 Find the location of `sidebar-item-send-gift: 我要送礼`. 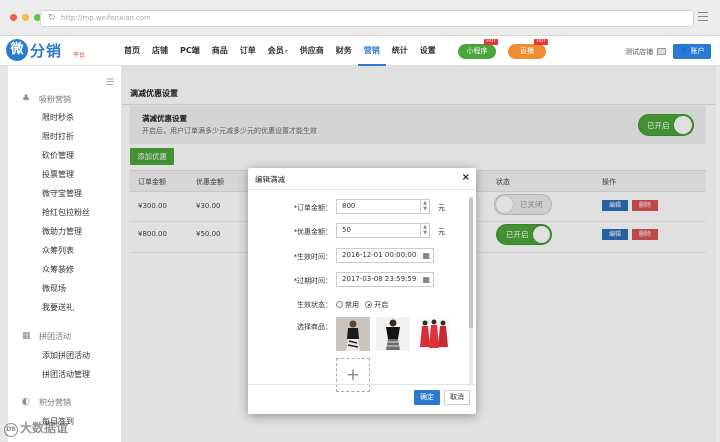

sidebar-item-send-gift: 我要送礼 is located at coordinates (58, 307).